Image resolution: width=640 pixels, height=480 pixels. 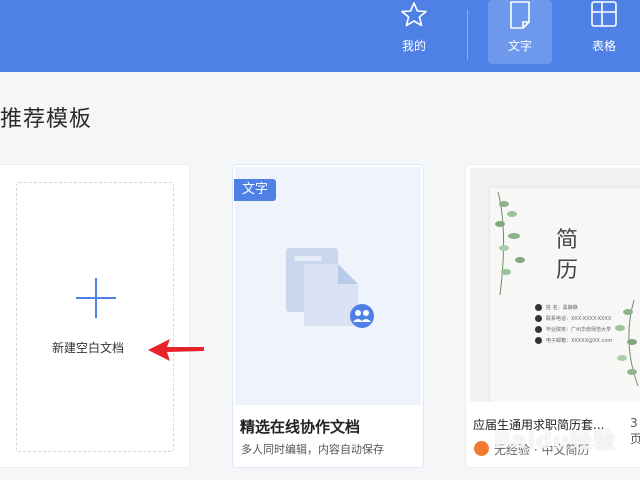 I want to click on nav-divider, so click(x=467, y=35).